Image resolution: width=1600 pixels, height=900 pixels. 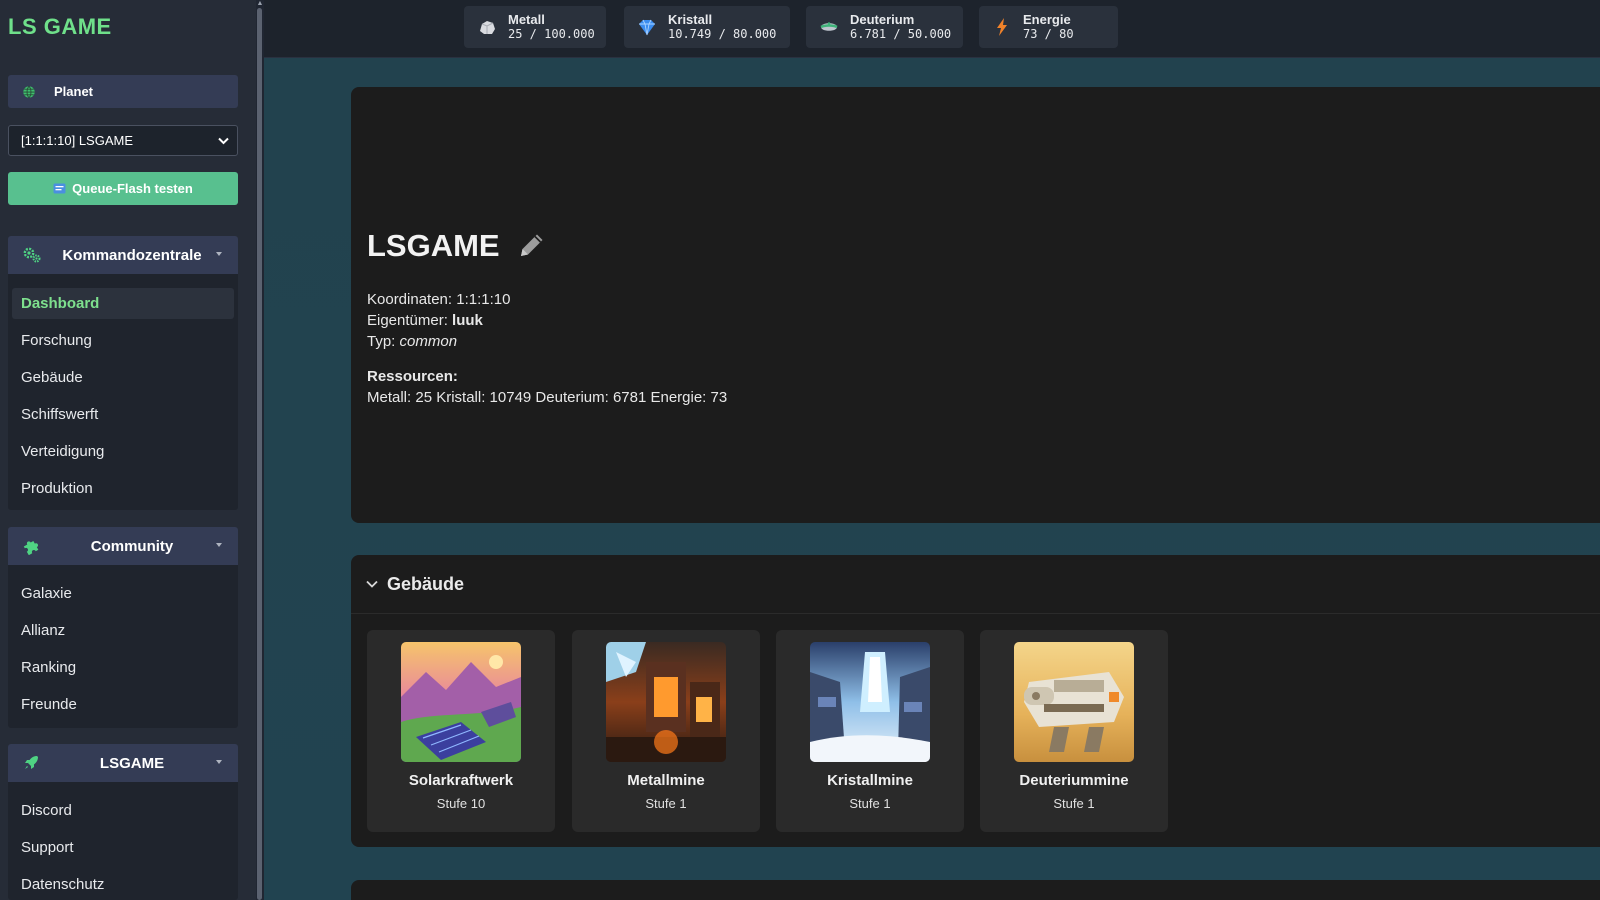 What do you see at coordinates (975, 584) in the screenshot?
I see `buildings-header: Gebäude` at bounding box center [975, 584].